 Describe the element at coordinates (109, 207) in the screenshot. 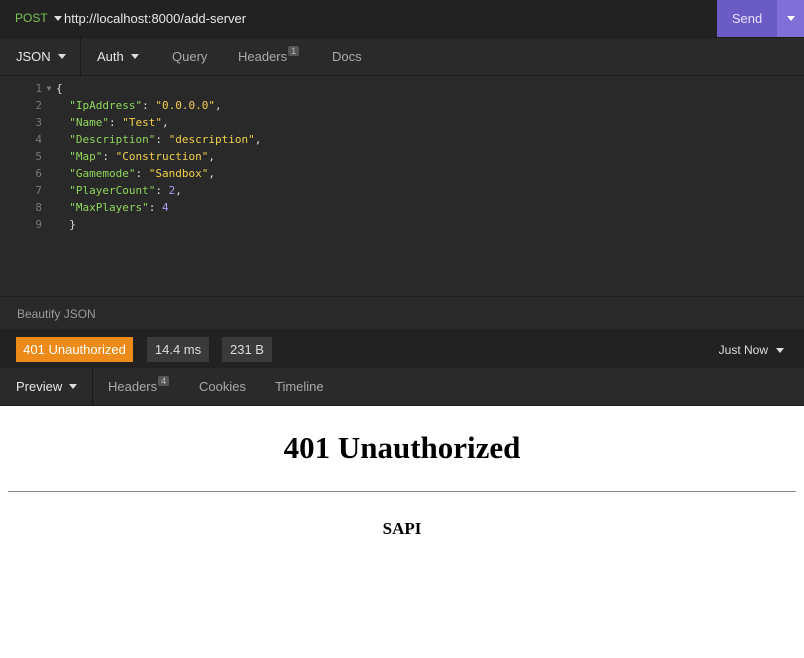

I see `json-key: "MaxPlayers"` at that location.